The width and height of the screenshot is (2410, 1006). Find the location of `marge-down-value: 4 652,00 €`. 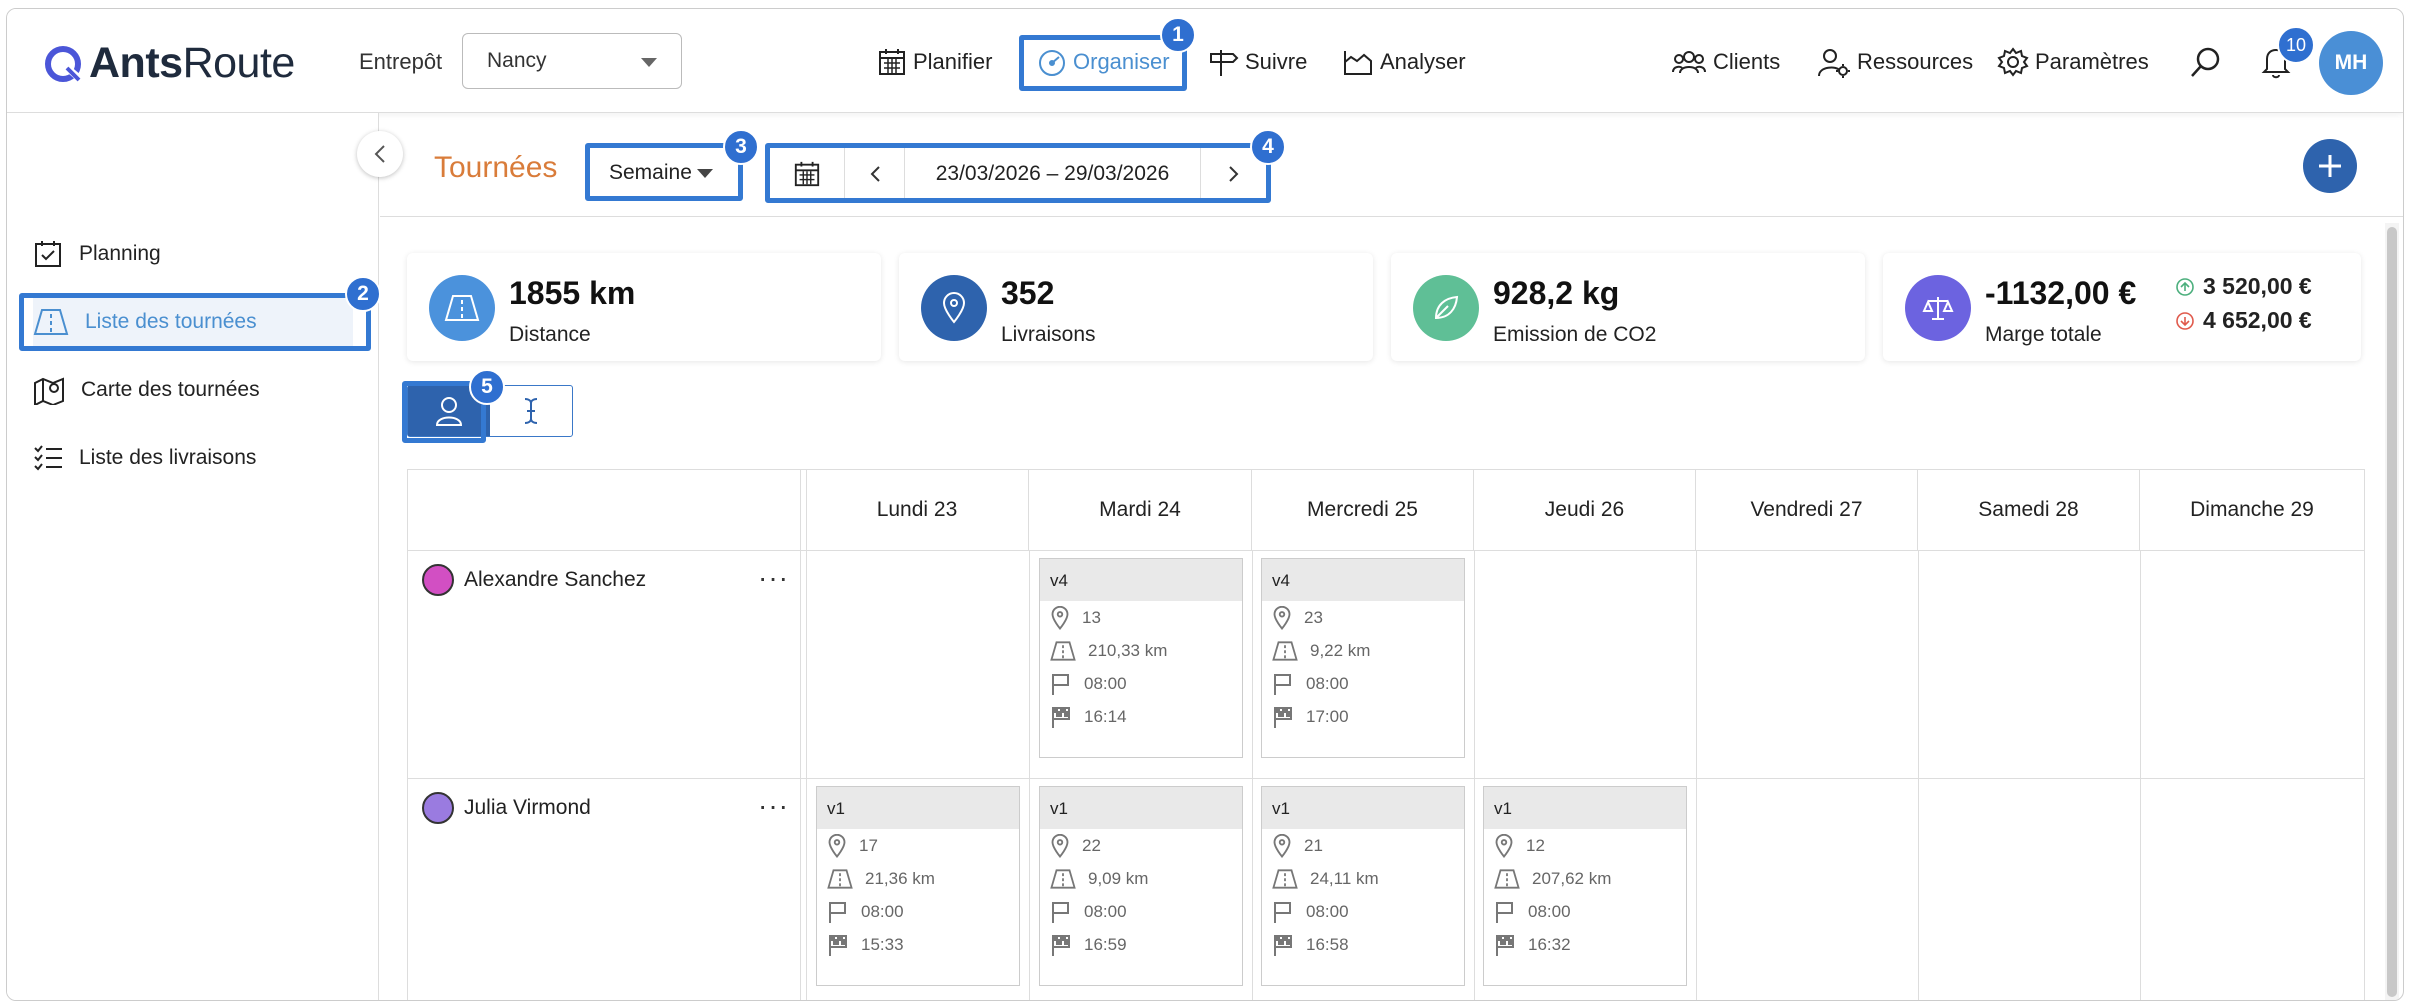

marge-down-value: 4 652,00 € is located at coordinates (2257, 320).